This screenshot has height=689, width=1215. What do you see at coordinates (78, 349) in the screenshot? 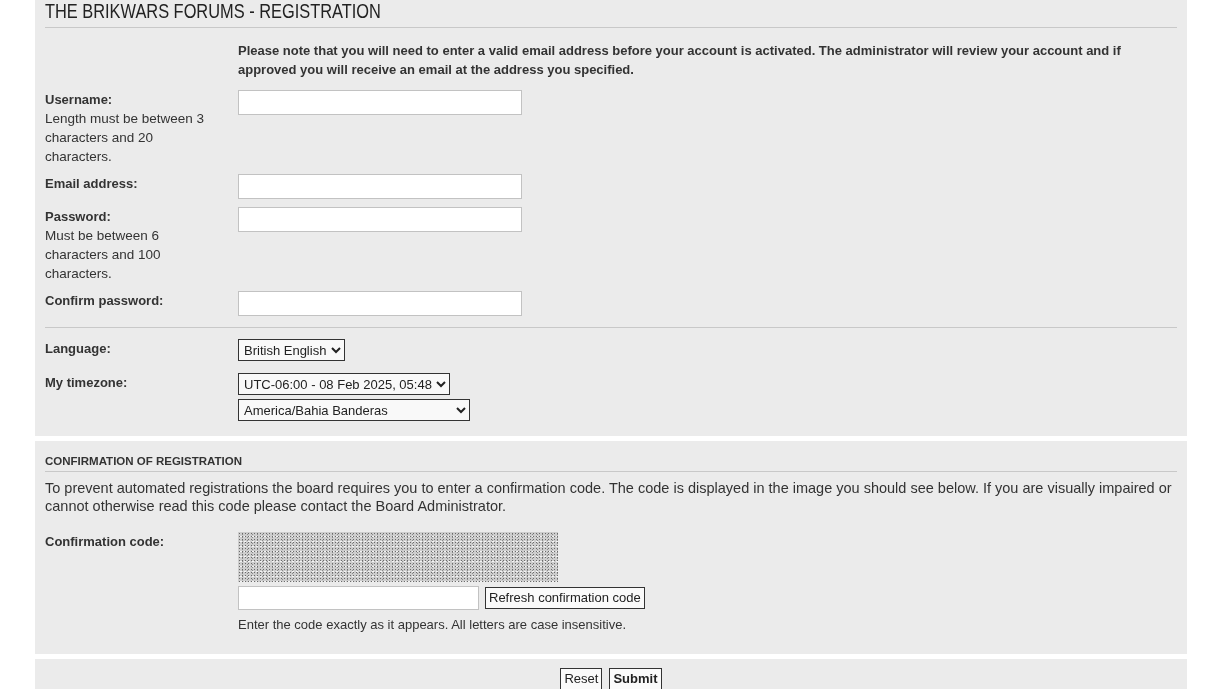
I see `field-label: Language:` at bounding box center [78, 349].